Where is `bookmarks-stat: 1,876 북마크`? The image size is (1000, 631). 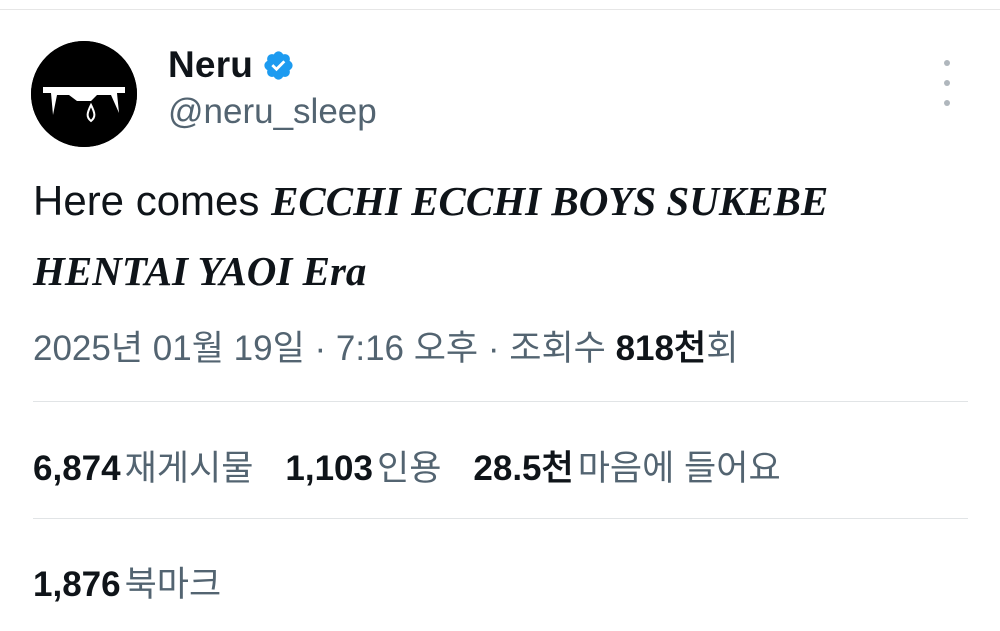
bookmarks-stat: 1,876 북마크 is located at coordinates (127, 581).